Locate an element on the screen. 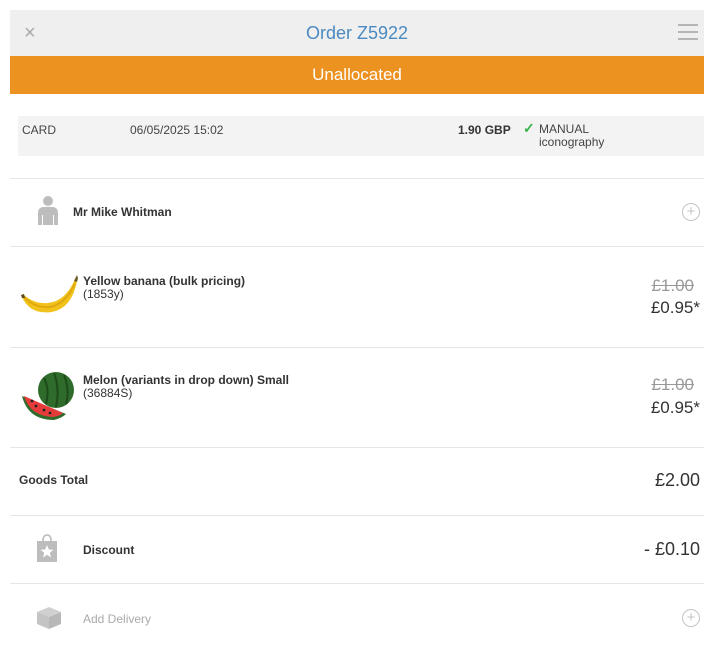 This screenshot has height=646, width=704. payment-date: 06/05/2025 15:02 is located at coordinates (177, 130).